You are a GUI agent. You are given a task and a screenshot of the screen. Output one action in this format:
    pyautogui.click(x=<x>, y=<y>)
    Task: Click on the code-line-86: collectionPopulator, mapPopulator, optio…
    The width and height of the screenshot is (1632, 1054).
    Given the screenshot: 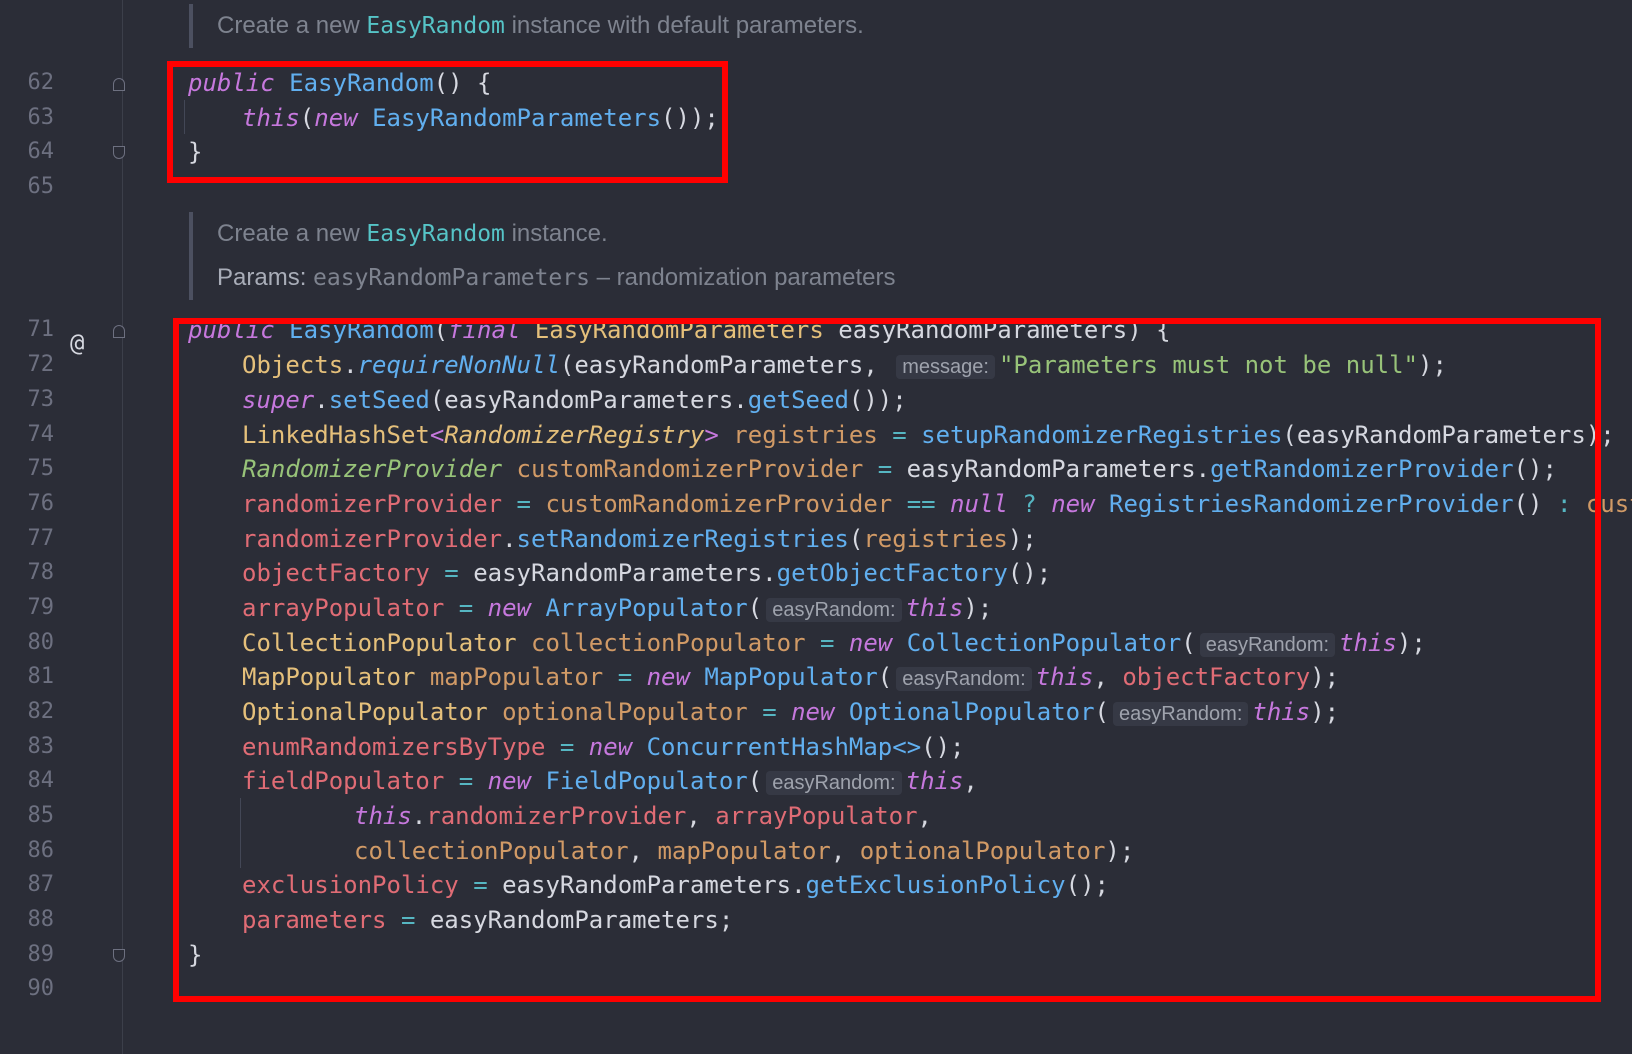 What is the action you would take?
    pyautogui.click(x=744, y=851)
    